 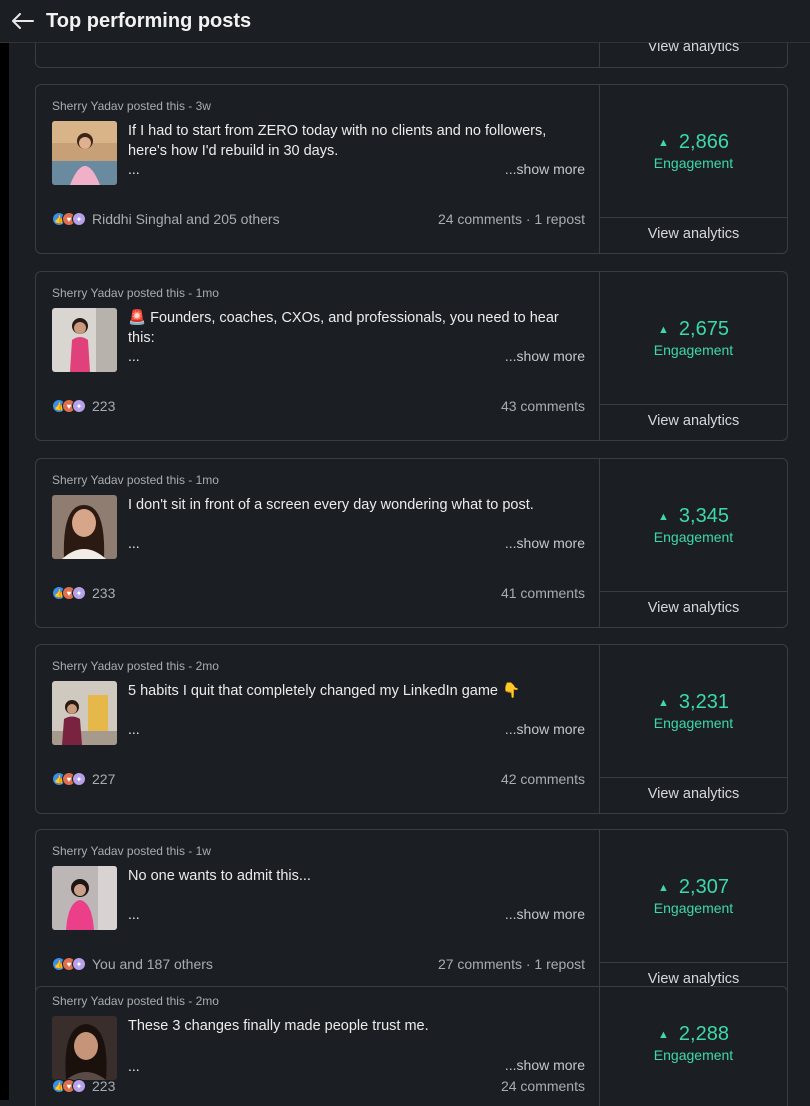 I want to click on engagement-stat: ▲ 3,231 Engagement, so click(x=693, y=711).